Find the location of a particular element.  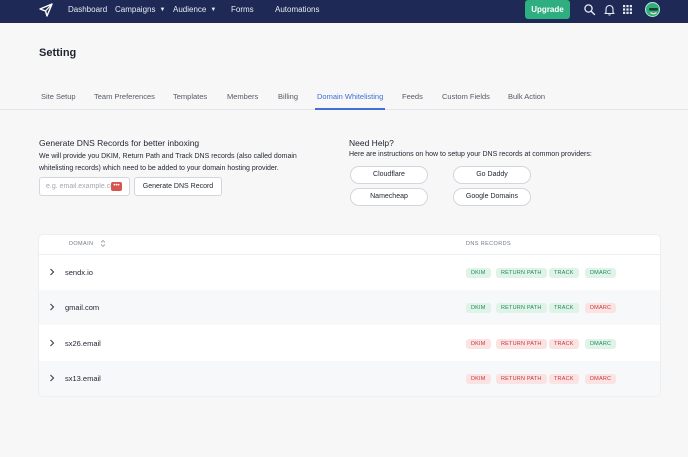

page-title: Setting is located at coordinates (58, 53).